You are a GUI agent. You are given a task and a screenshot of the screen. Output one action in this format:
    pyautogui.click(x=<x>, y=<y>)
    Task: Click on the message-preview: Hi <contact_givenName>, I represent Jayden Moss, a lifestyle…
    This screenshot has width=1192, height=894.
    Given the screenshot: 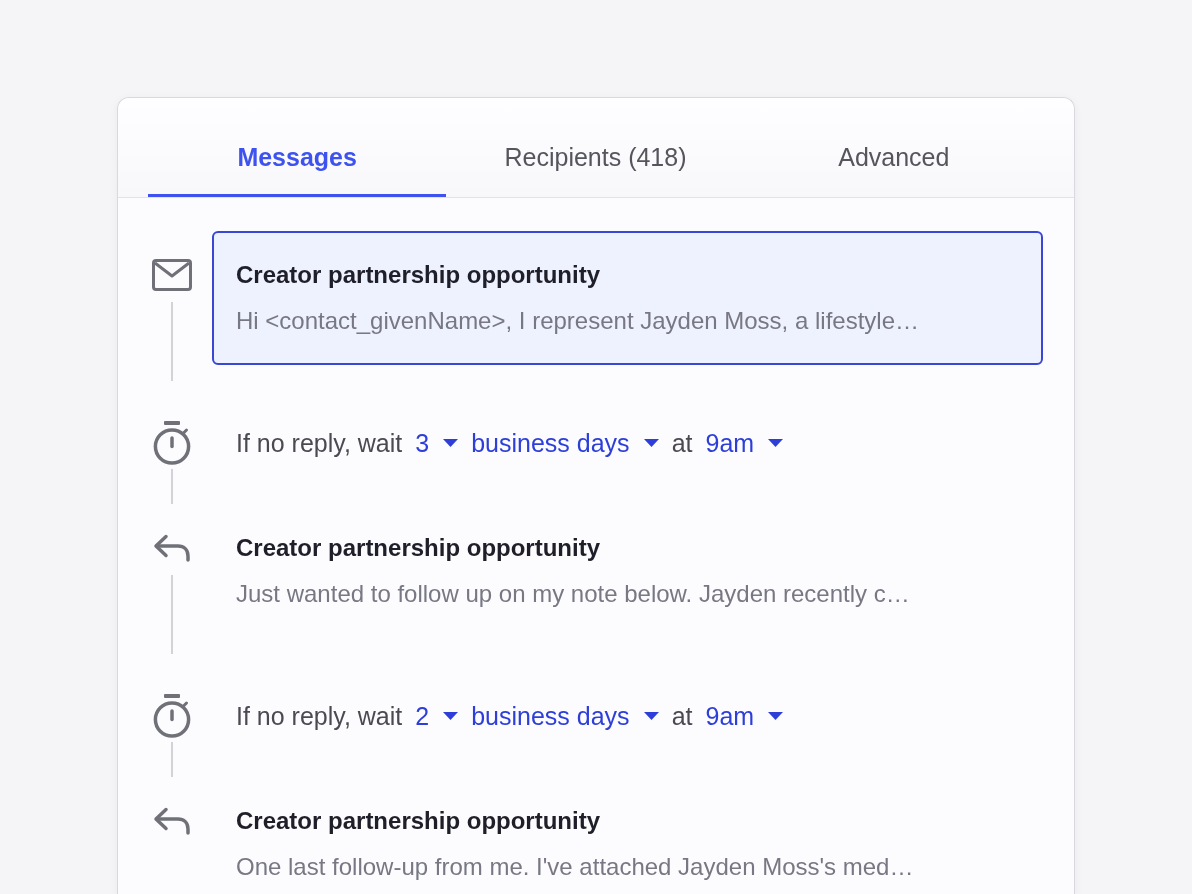 What is the action you would take?
    pyautogui.click(x=578, y=321)
    